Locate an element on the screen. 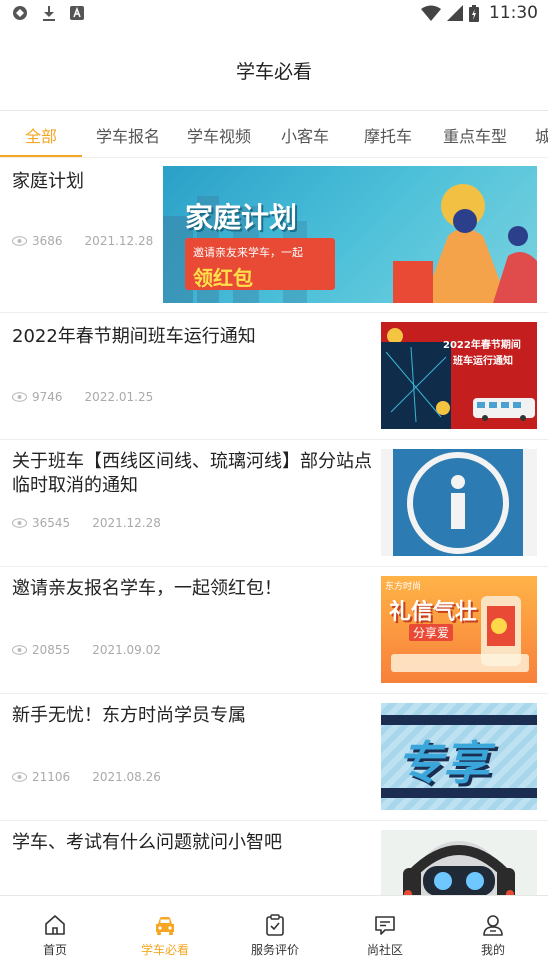 This screenshot has height=972, width=548. article-thumbnail: 专享 is located at coordinates (459, 756).